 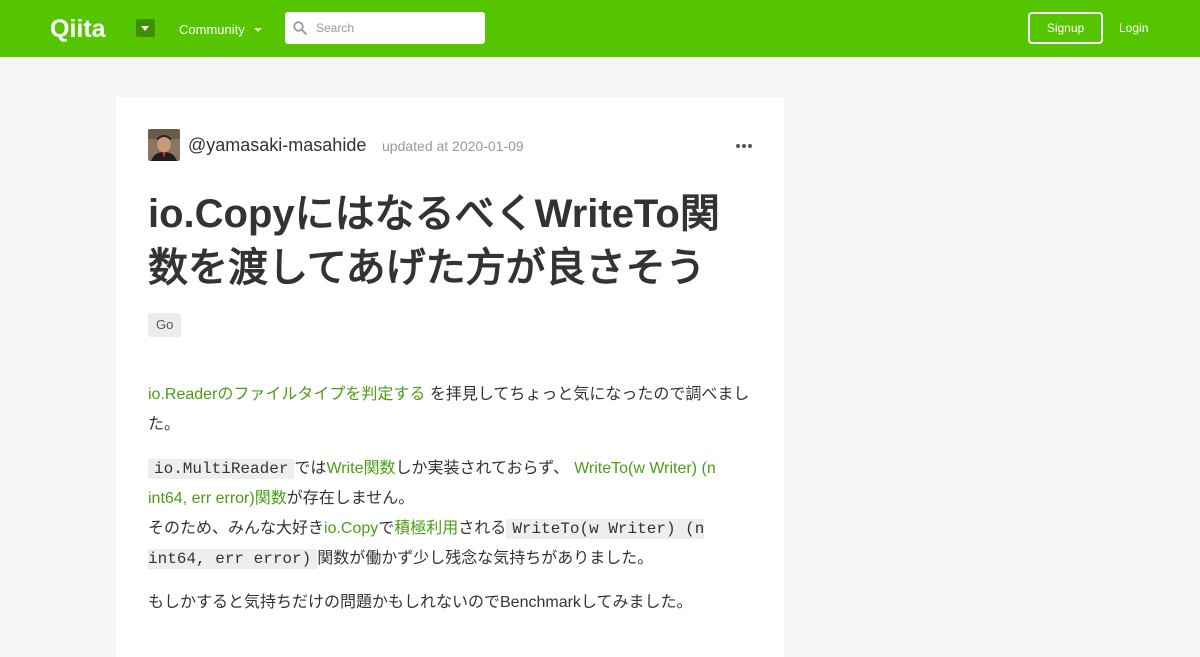 What do you see at coordinates (145, 28) in the screenshot?
I see `logo-dropdown-icon` at bounding box center [145, 28].